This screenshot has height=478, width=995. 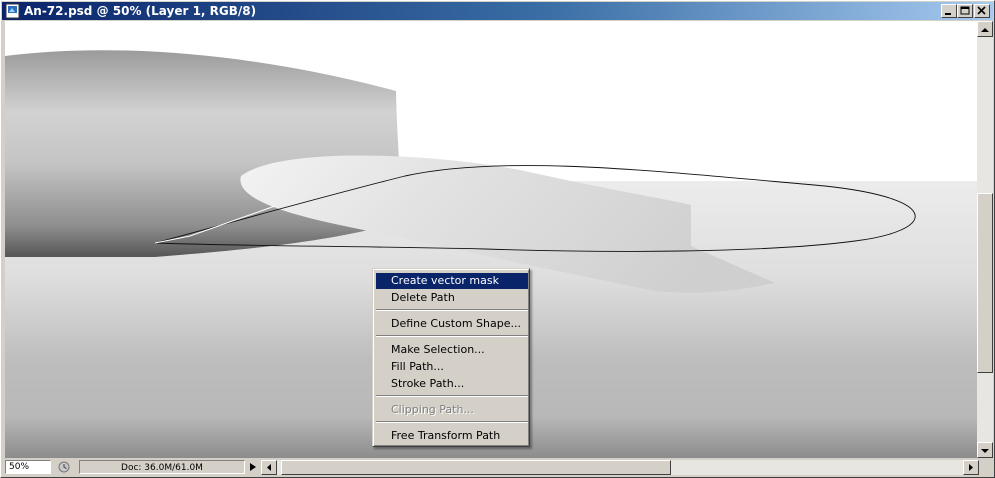 I want to click on close-button, so click(x=982, y=11).